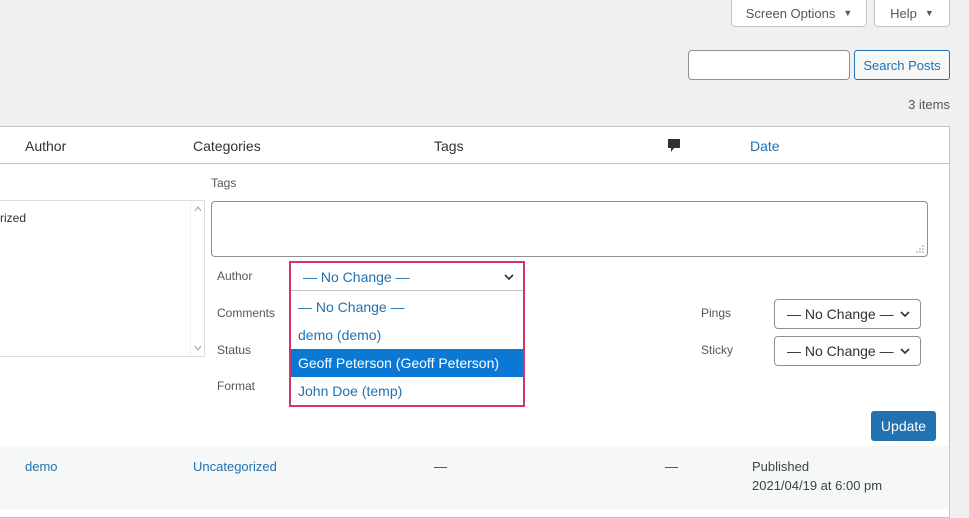  I want to click on scroll-down-icon, so click(198, 348).